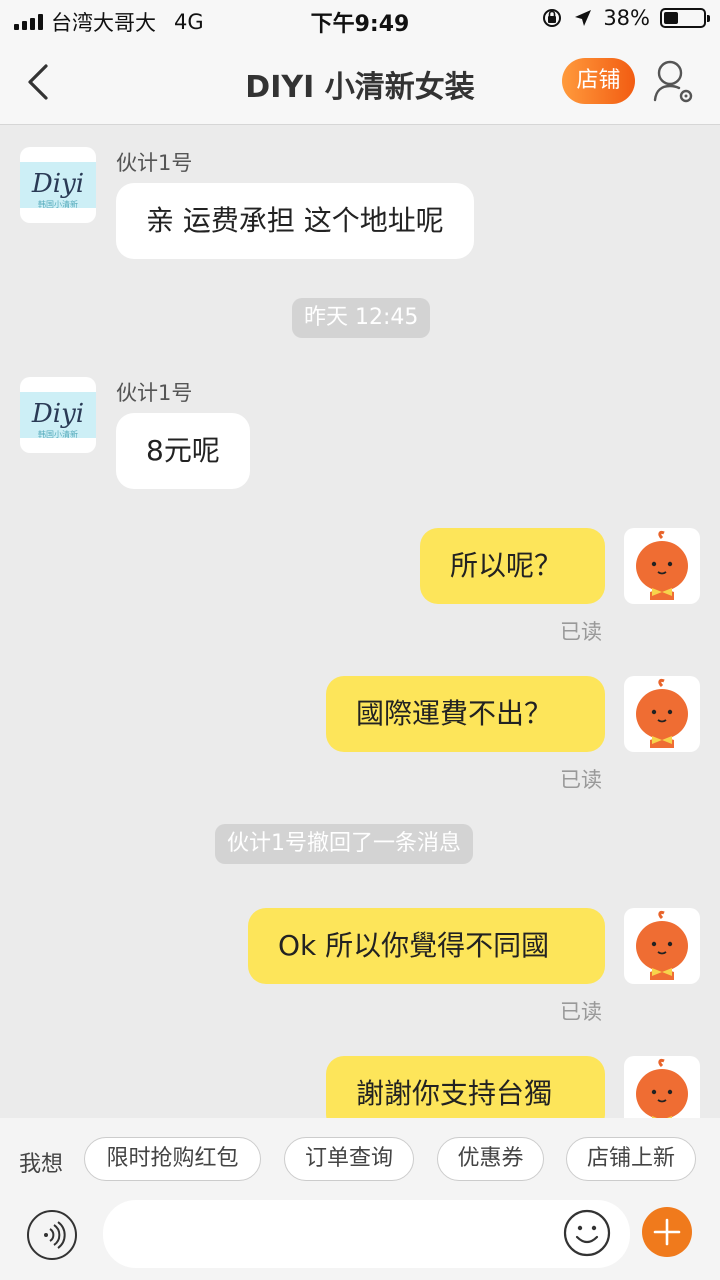 This screenshot has width=720, height=1280. Describe the element at coordinates (598, 81) in the screenshot. I see `shop-button: 店铺` at that location.